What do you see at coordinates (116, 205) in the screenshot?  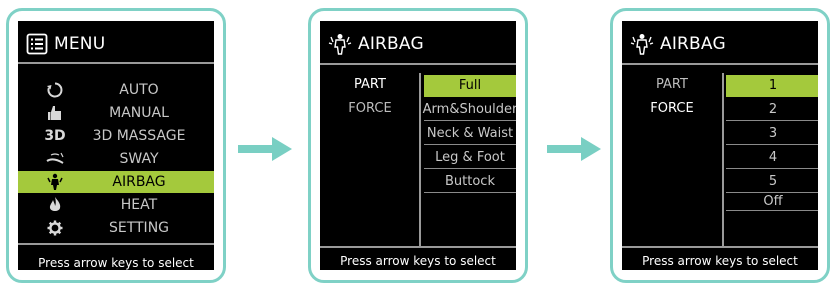 I see `menu-item-heat: HEAT` at bounding box center [116, 205].